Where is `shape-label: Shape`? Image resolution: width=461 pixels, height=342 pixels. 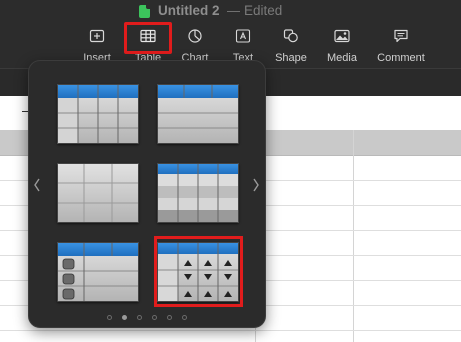
shape-label: Shape is located at coordinates (291, 58).